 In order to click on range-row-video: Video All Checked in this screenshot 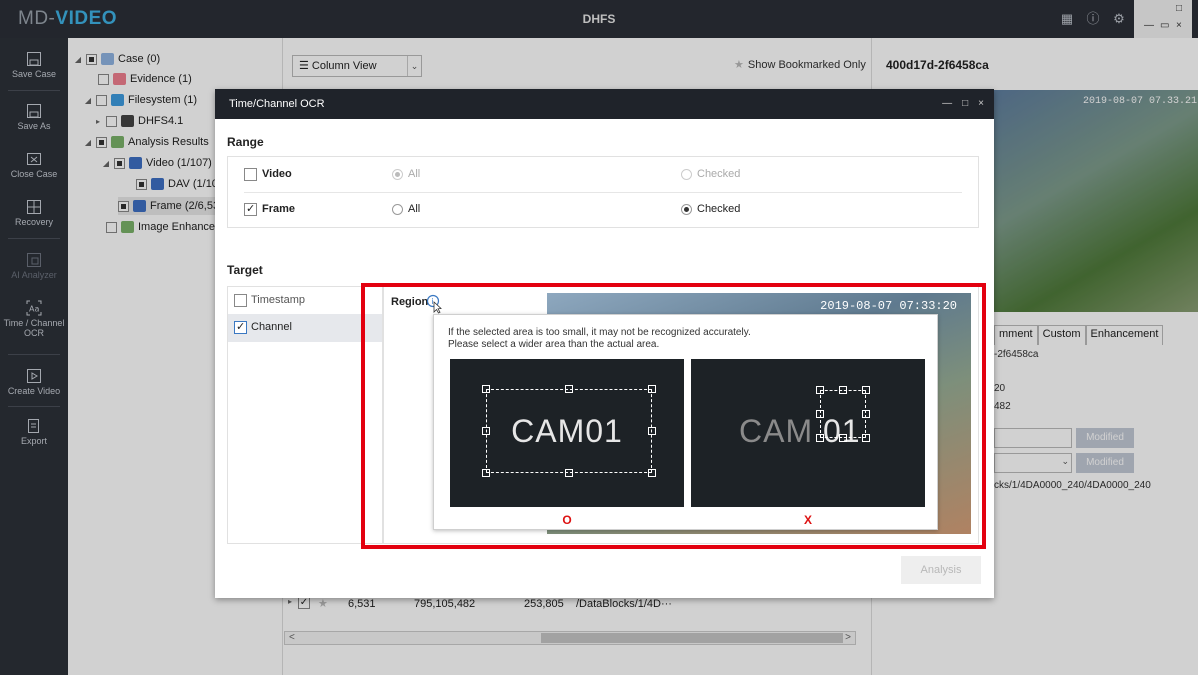, I will do `click(604, 175)`.